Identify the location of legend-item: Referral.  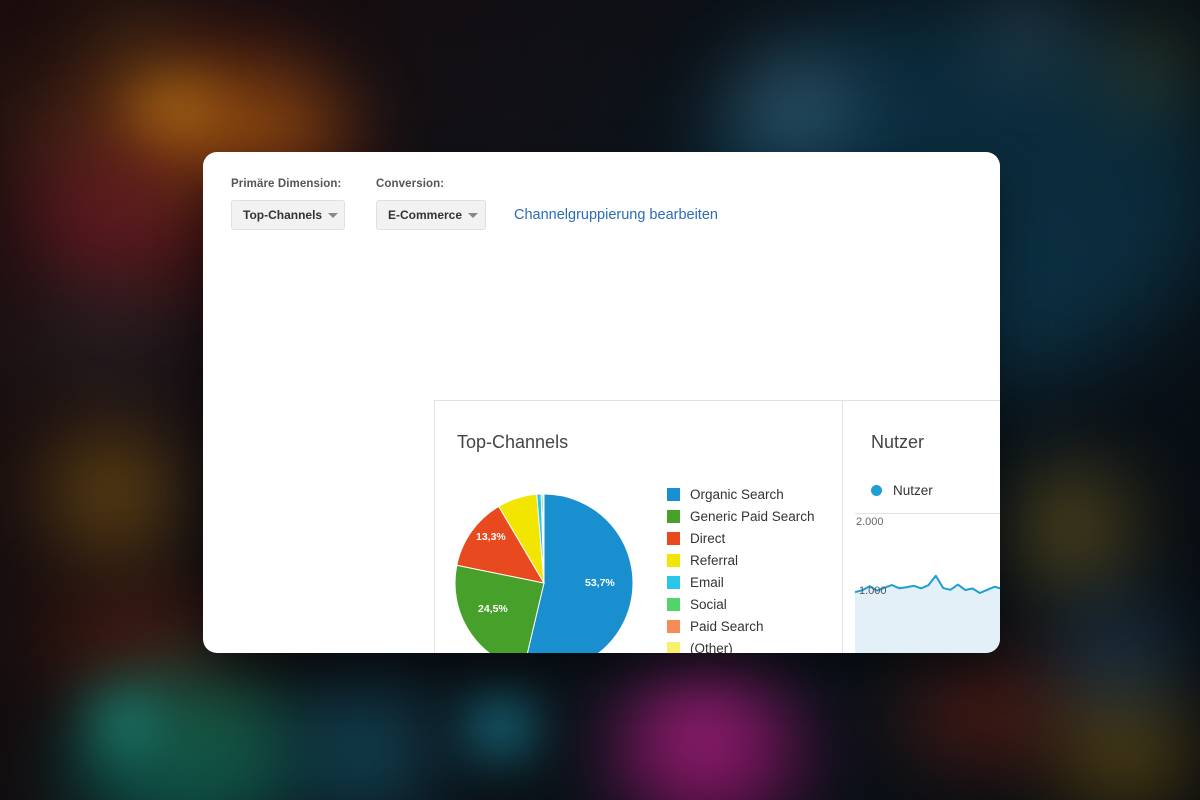
(741, 560).